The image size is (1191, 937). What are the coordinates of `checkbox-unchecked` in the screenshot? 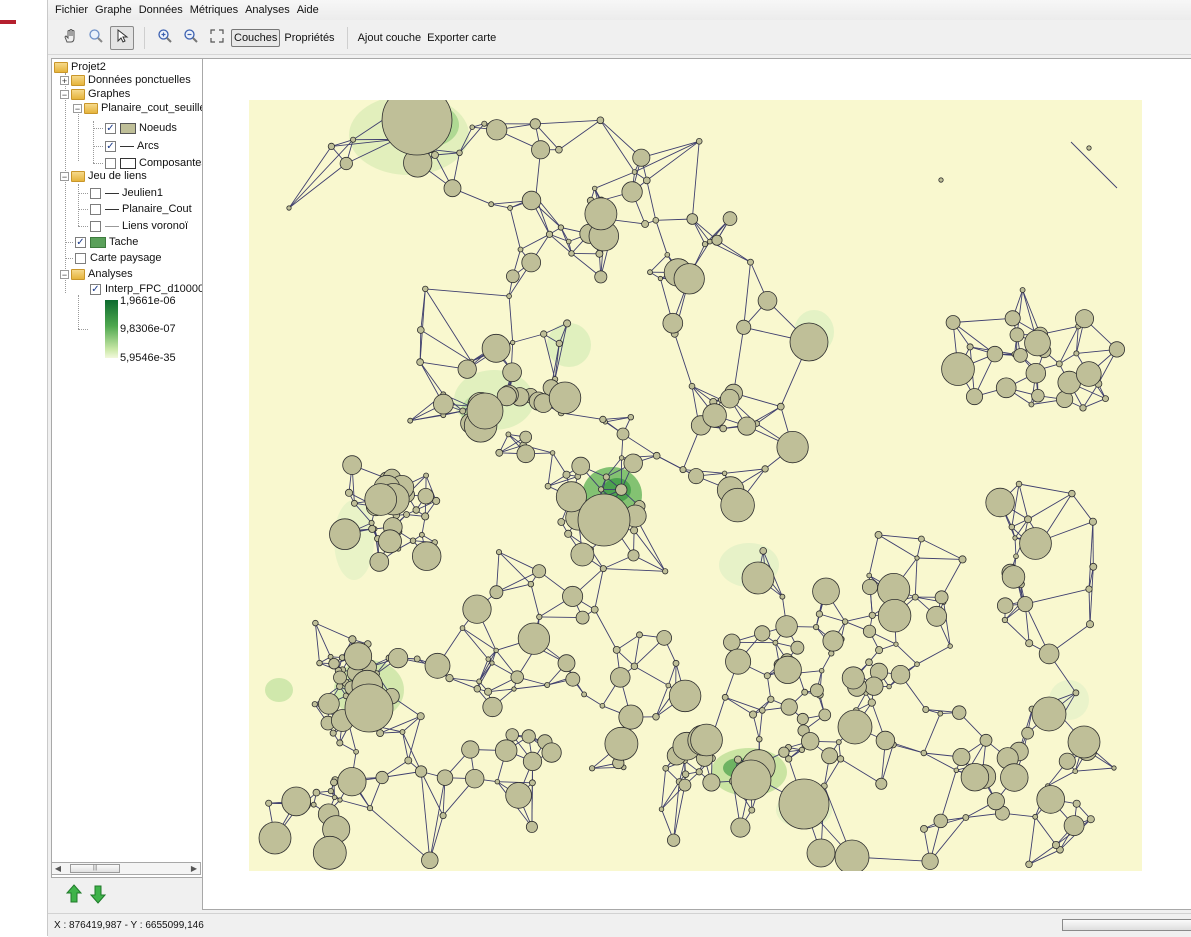 It's located at (95, 209).